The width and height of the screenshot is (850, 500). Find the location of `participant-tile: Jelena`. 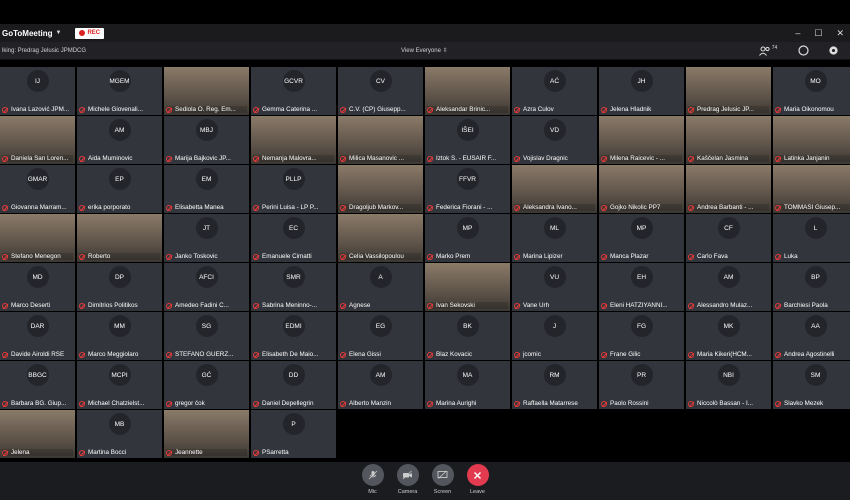

participant-tile: Jelena is located at coordinates (37, 434).